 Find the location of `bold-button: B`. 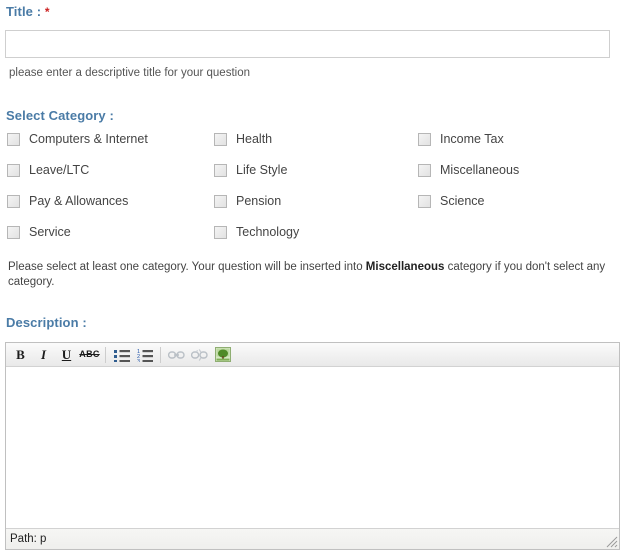

bold-button: B is located at coordinates (20, 355).